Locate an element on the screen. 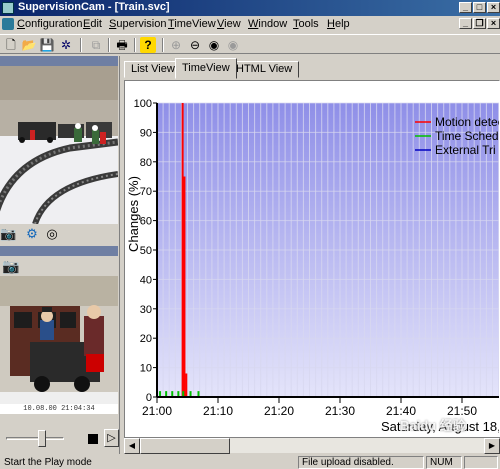 This screenshot has height=469, width=500. camera-icon: 📷 is located at coordinates (8, 234).